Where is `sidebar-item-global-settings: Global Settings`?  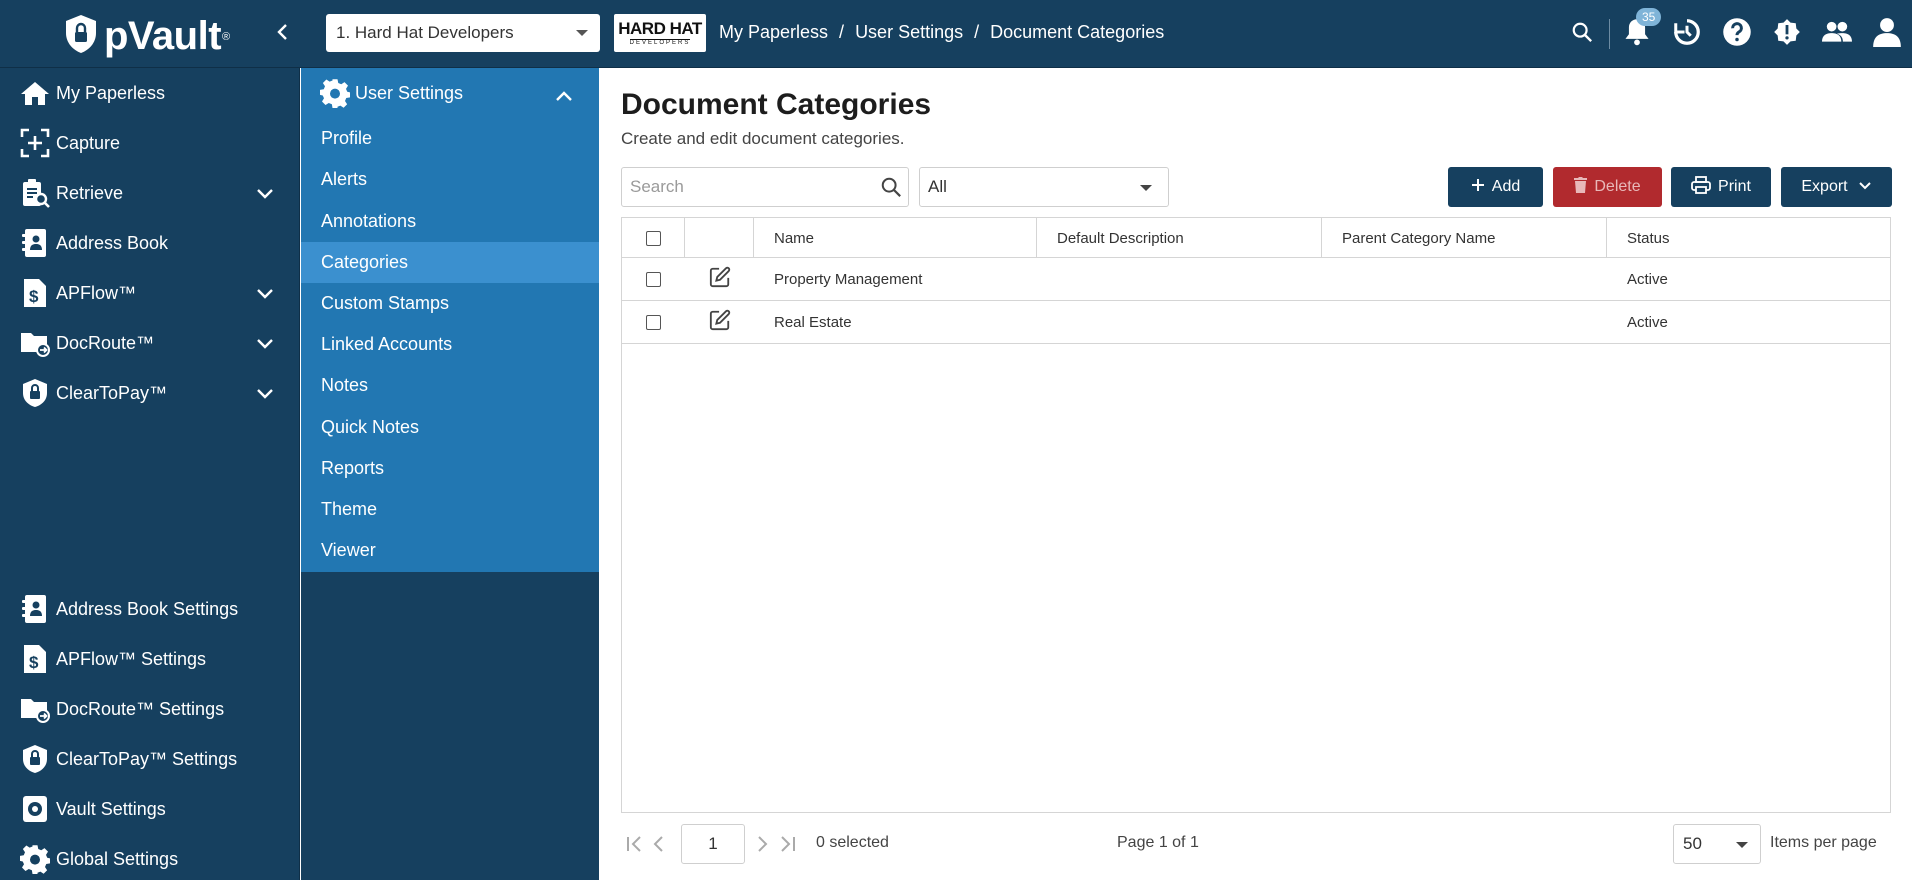
sidebar-item-global-settings: Global Settings is located at coordinates (150, 858).